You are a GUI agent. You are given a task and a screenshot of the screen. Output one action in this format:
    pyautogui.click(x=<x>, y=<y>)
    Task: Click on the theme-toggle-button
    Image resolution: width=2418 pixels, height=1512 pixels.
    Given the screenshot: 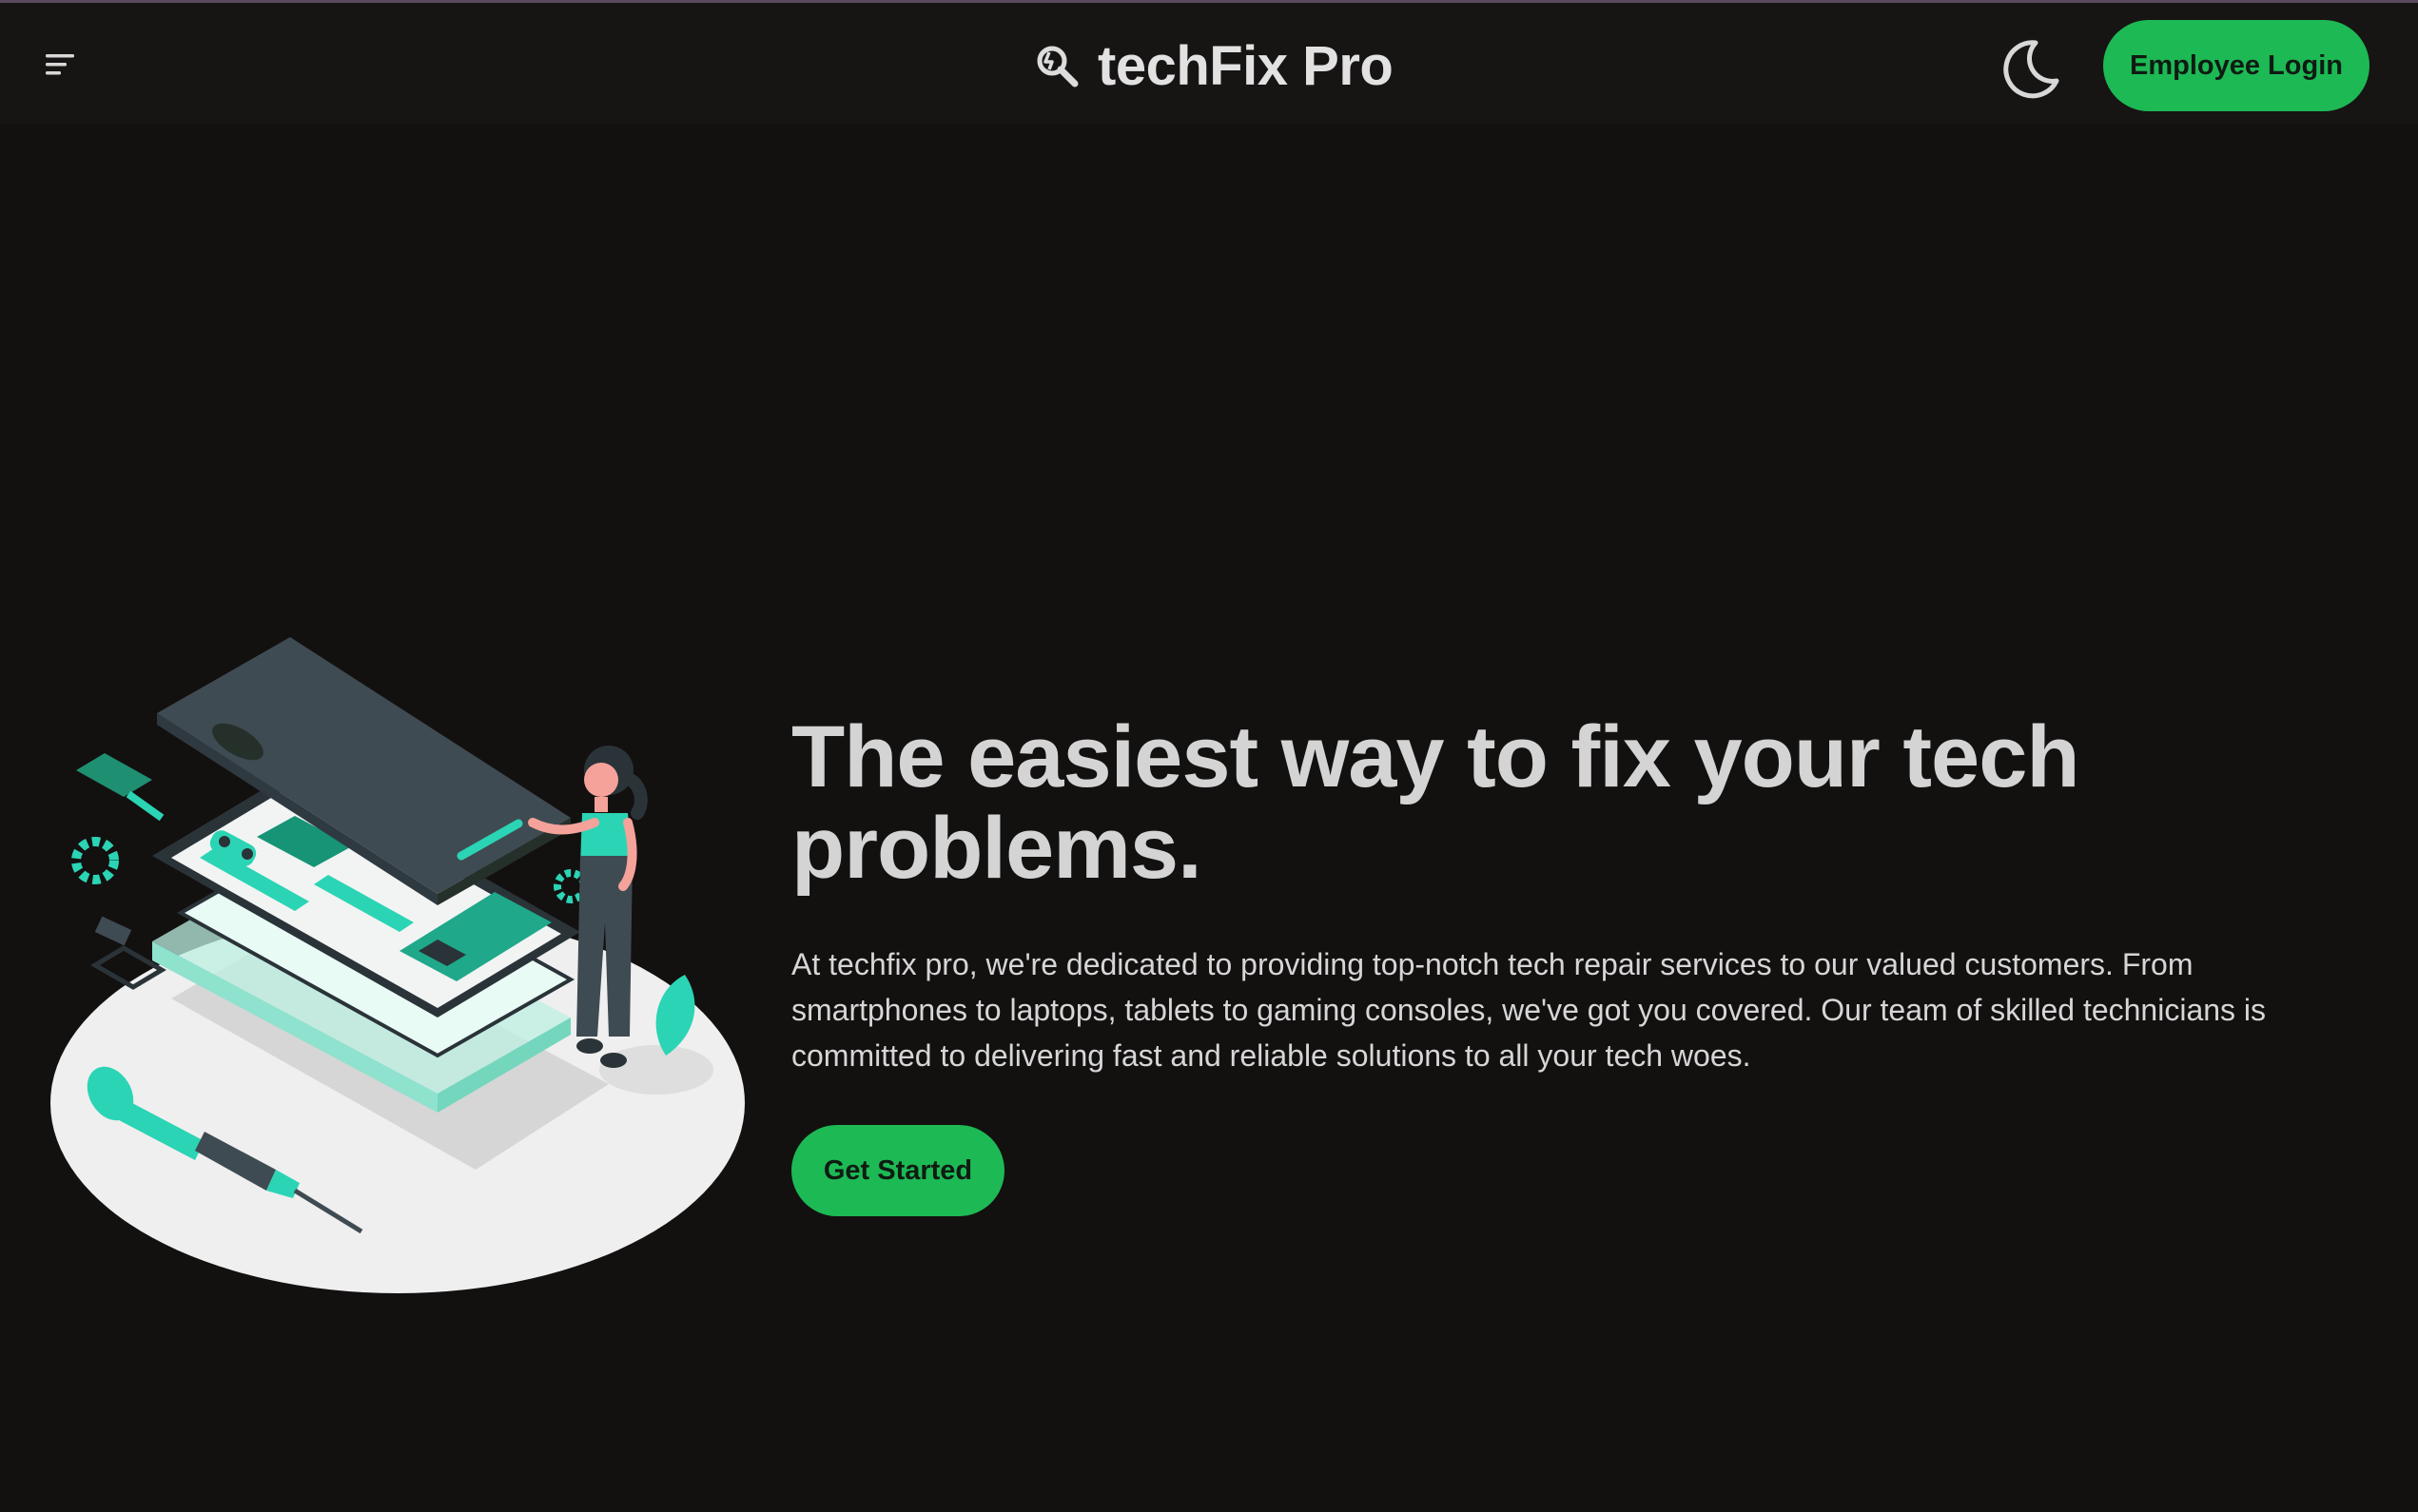 What is the action you would take?
    pyautogui.click(x=2028, y=70)
    